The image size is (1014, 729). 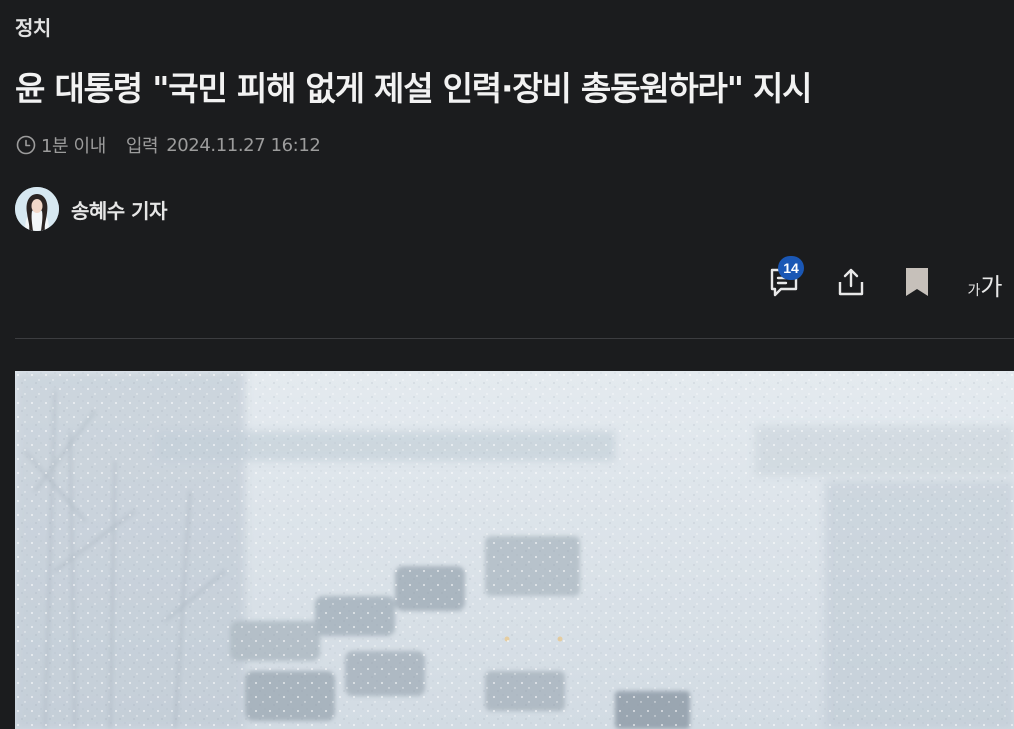 What do you see at coordinates (73, 146) in the screenshot?
I see `read-time: 1분 이내` at bounding box center [73, 146].